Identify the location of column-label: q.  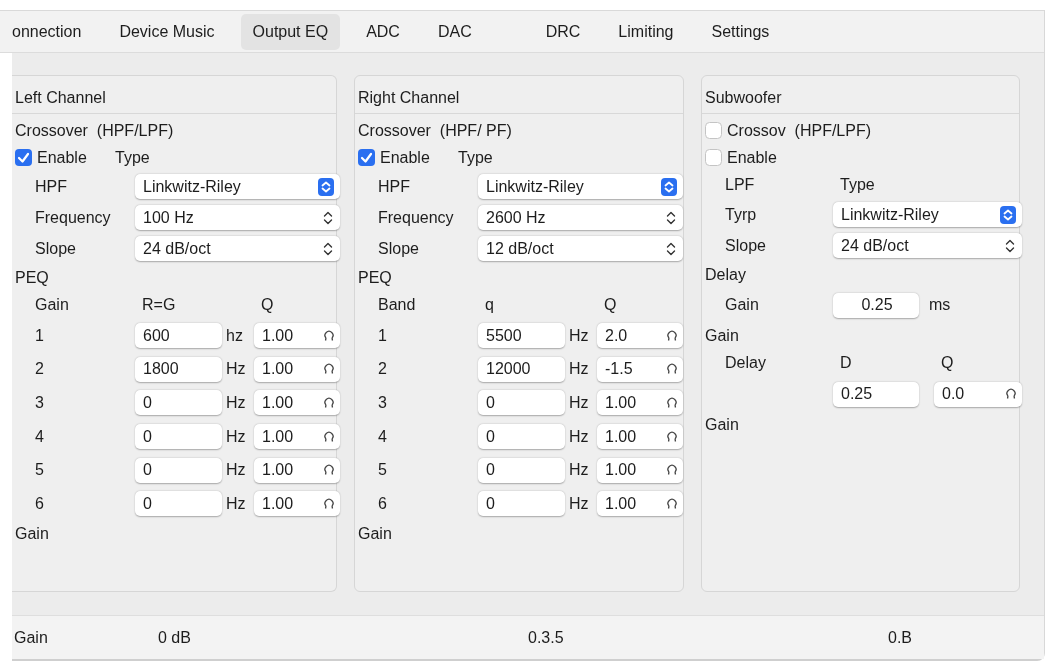
(489, 305).